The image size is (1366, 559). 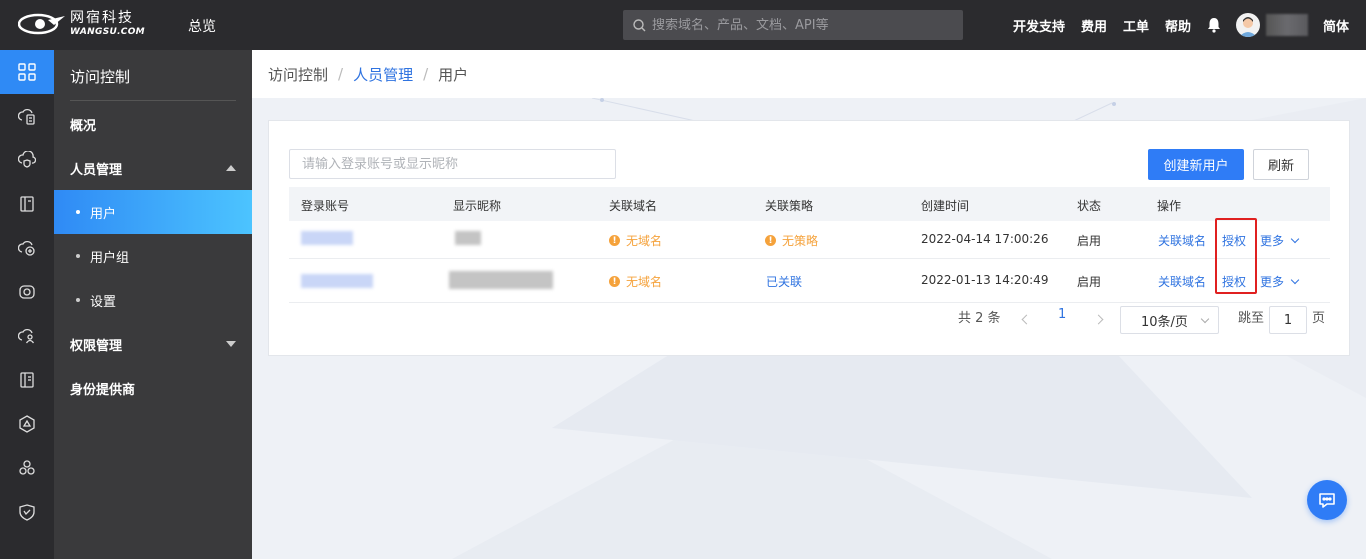 I want to click on nav-overview: 总览, so click(x=202, y=26).